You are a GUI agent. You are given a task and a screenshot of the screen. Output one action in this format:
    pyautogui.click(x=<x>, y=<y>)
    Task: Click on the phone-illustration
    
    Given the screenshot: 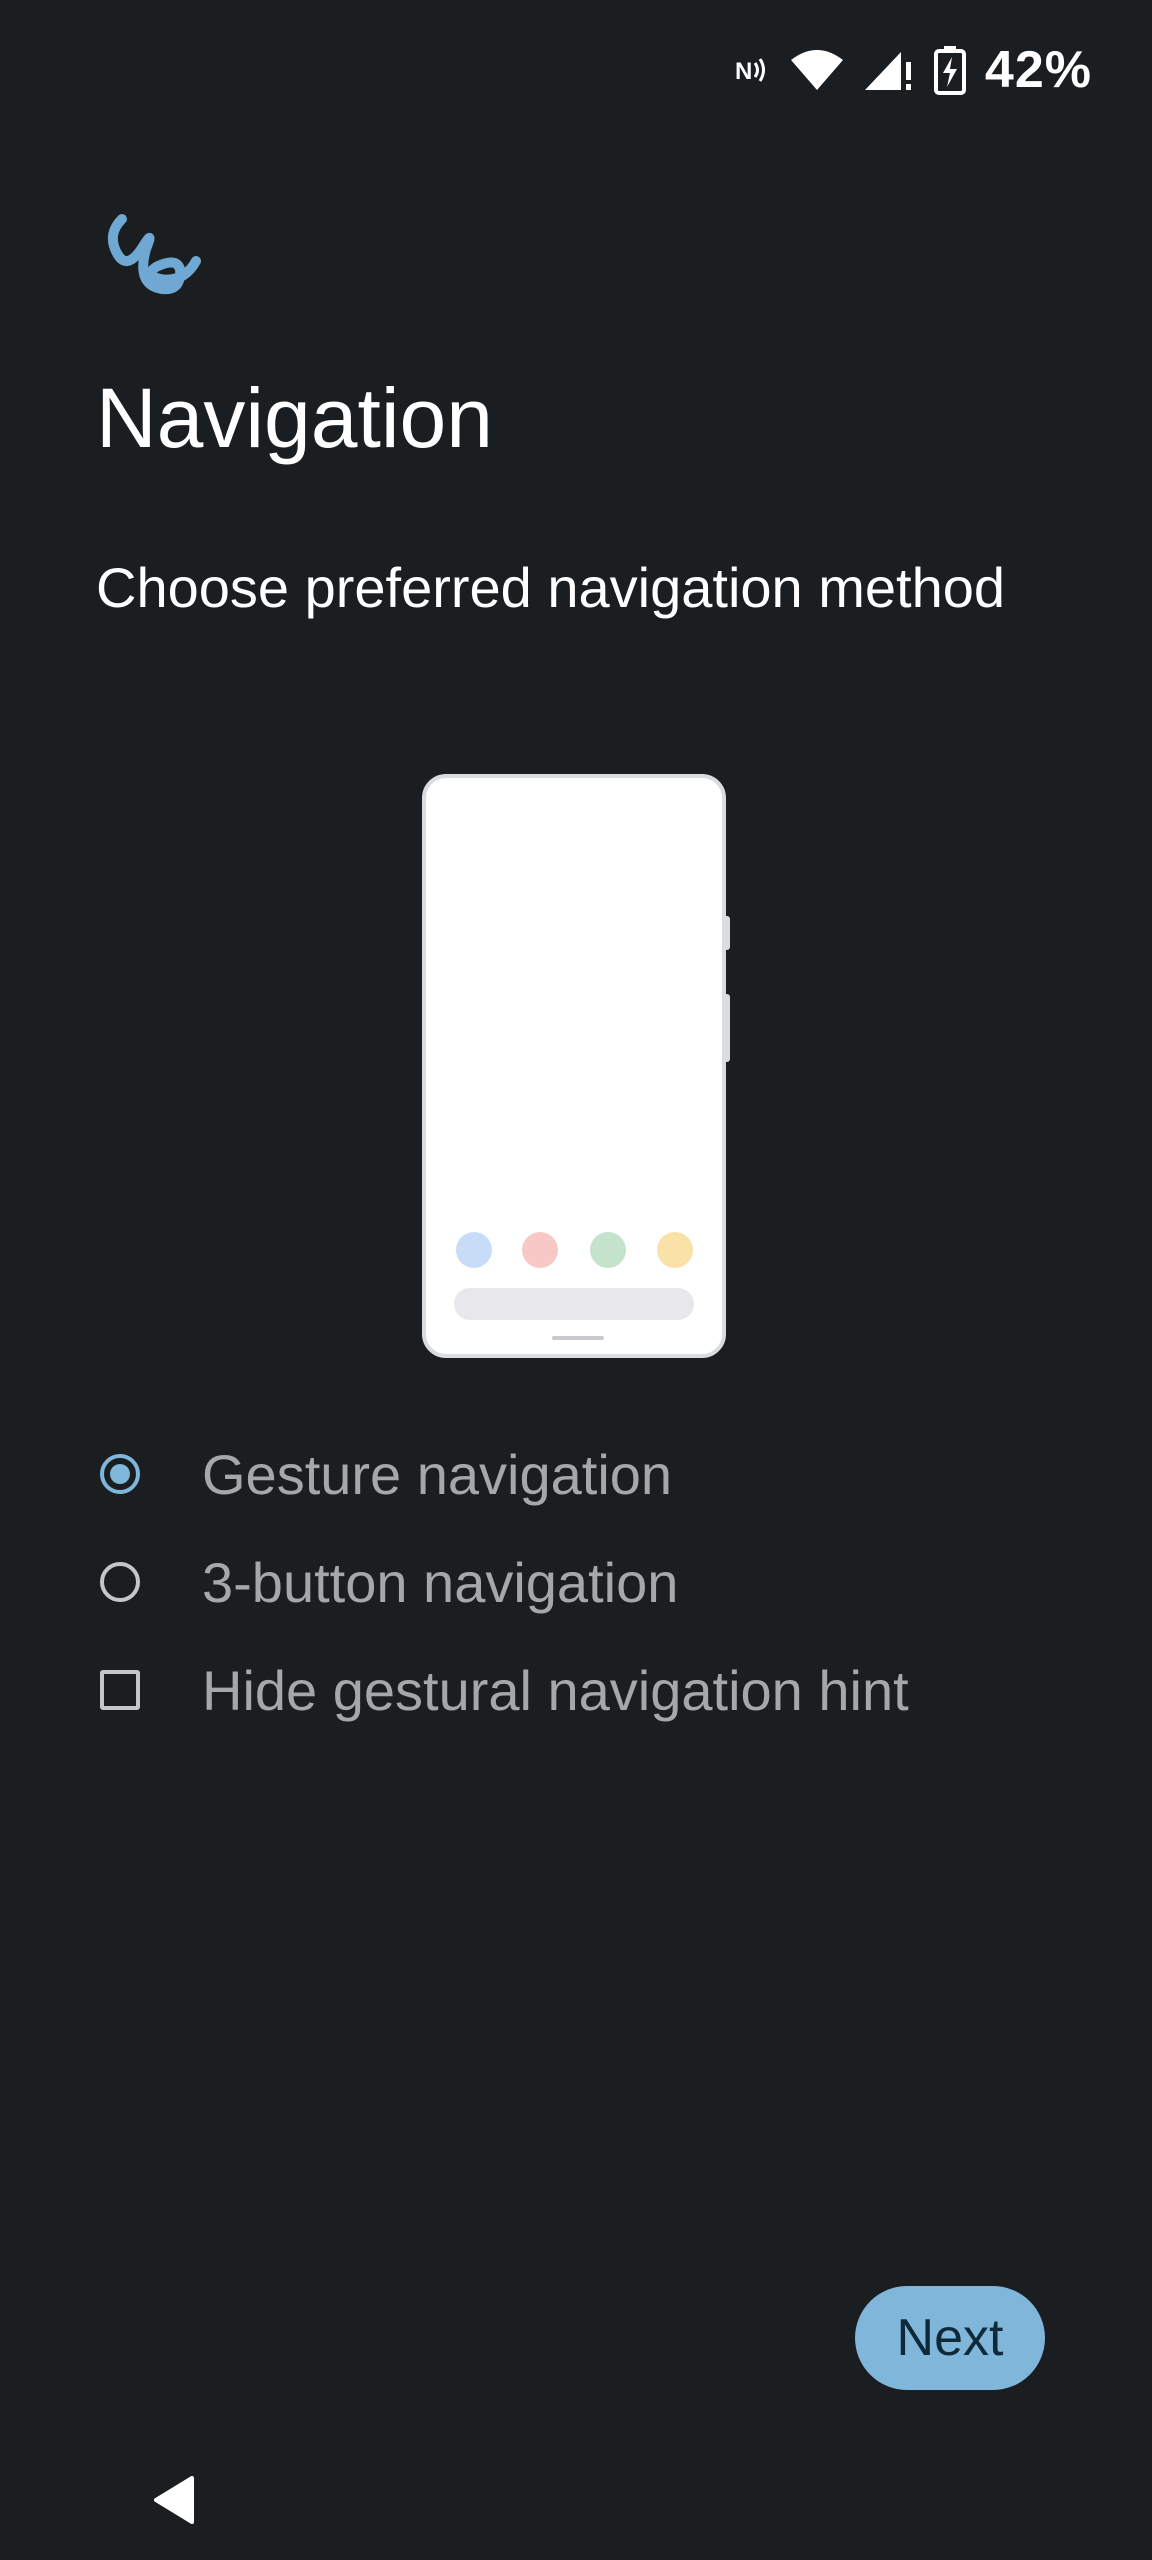 What is the action you would take?
    pyautogui.click(x=576, y=1067)
    